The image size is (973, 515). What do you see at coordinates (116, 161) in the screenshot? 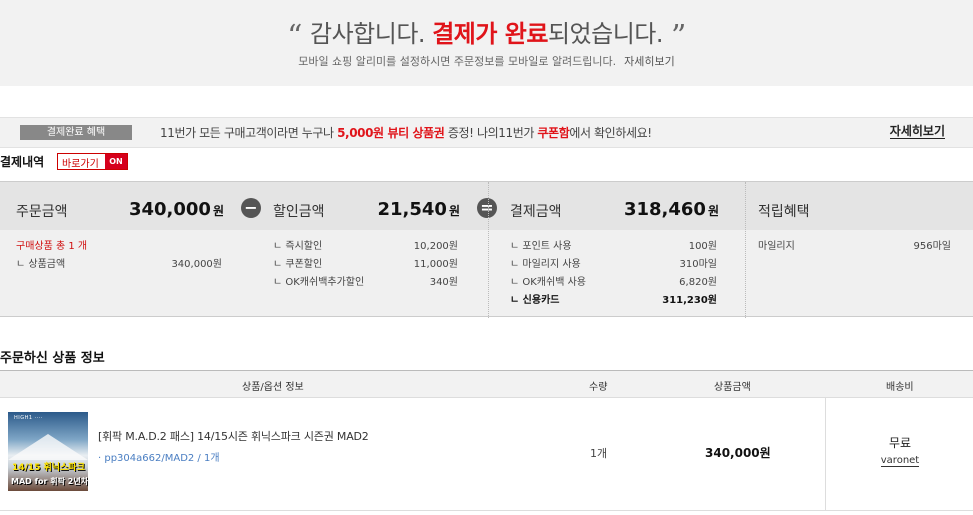
I see `shortcut-on-badge: ON` at bounding box center [116, 161].